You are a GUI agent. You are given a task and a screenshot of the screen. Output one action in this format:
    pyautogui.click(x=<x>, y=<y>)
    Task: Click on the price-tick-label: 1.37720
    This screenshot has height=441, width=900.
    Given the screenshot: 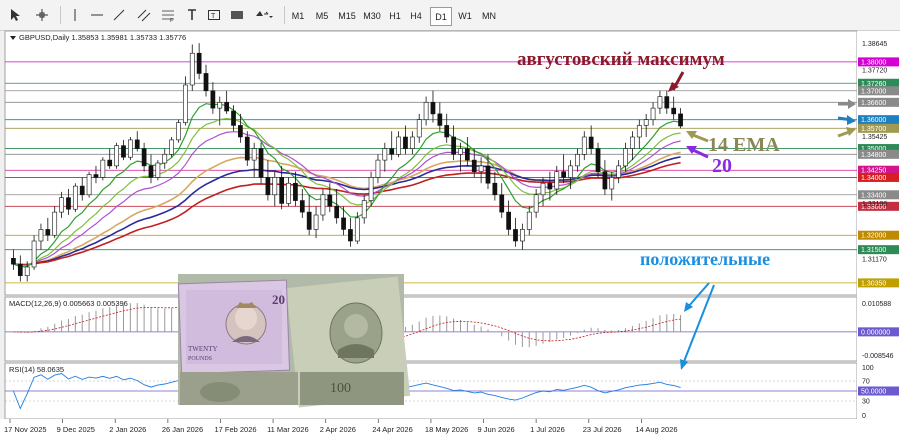 What is the action you would take?
    pyautogui.click(x=874, y=70)
    